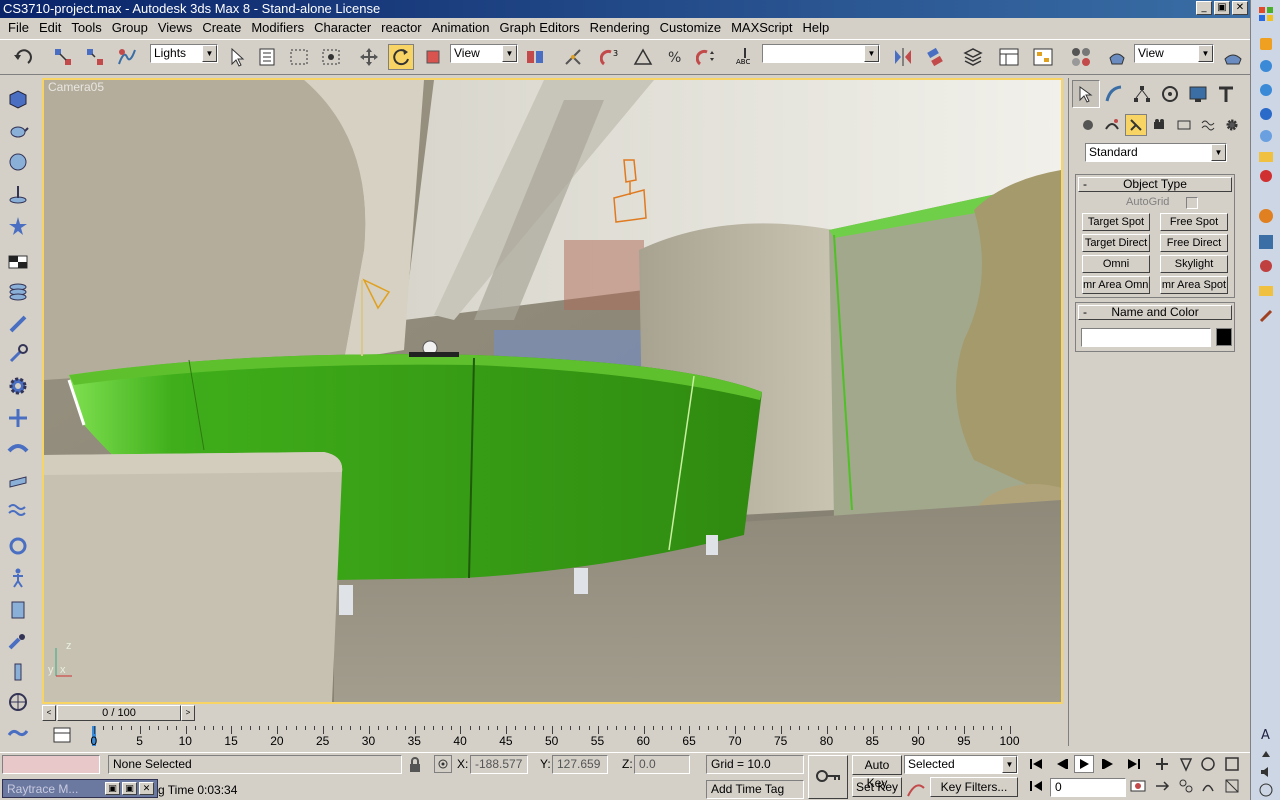 The height and width of the screenshot is (800, 1280). Describe the element at coordinates (1194, 243) in the screenshot. I see `free-direct-button: Free Direct` at that location.